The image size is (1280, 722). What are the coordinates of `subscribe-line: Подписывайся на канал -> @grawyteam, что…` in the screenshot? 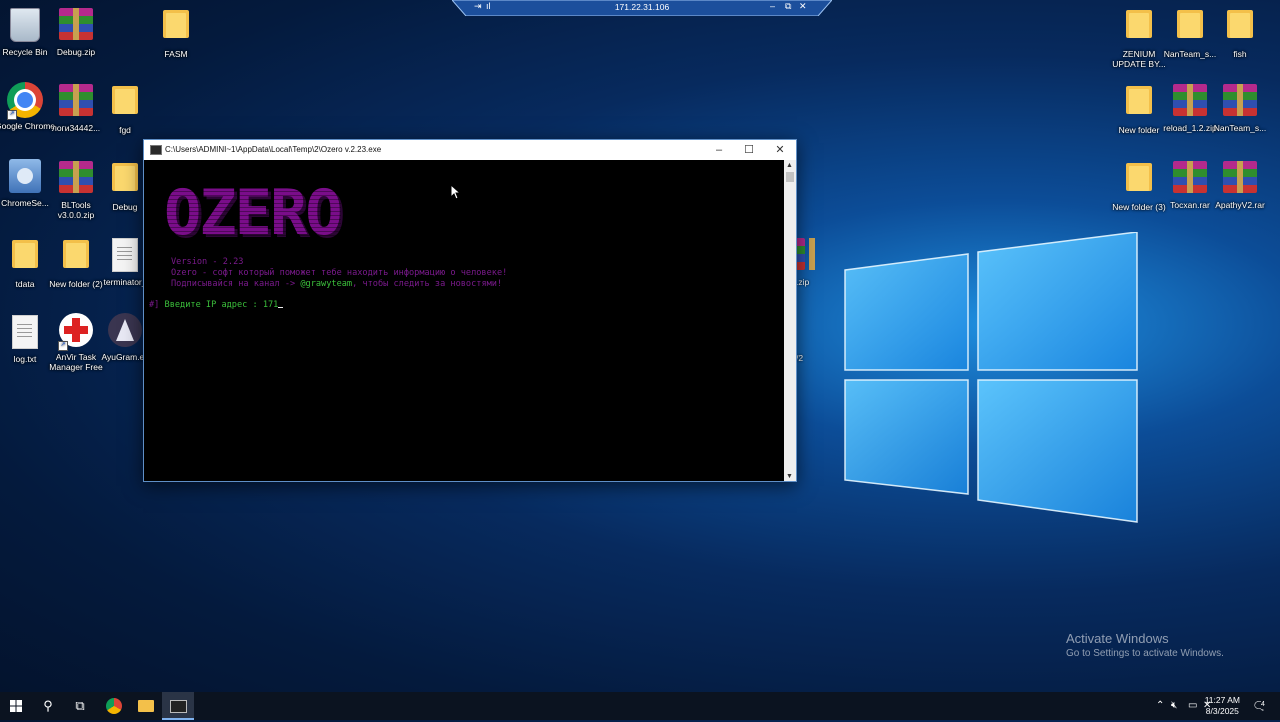 It's located at (337, 284).